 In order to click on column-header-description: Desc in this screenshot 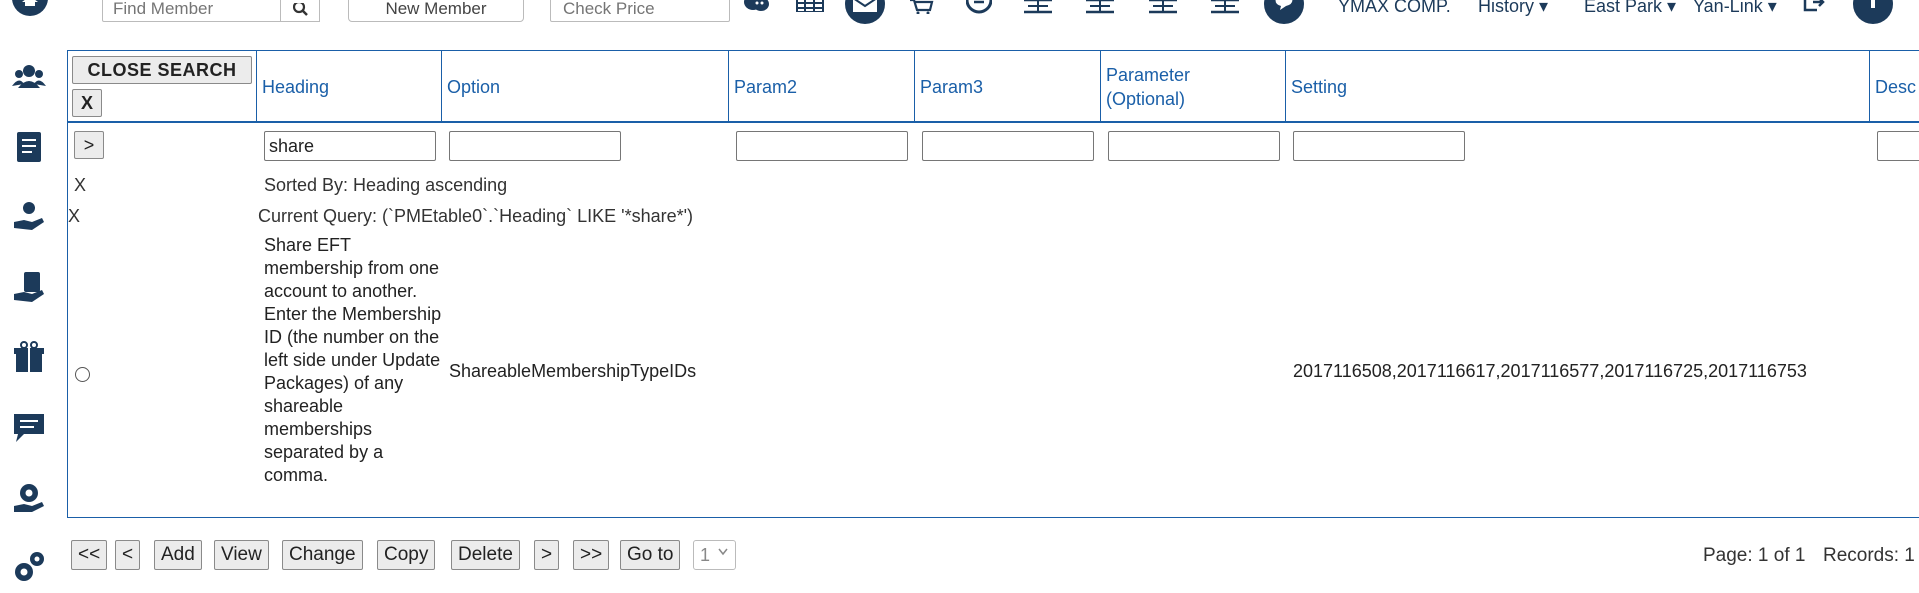, I will do `click(1894, 87)`.